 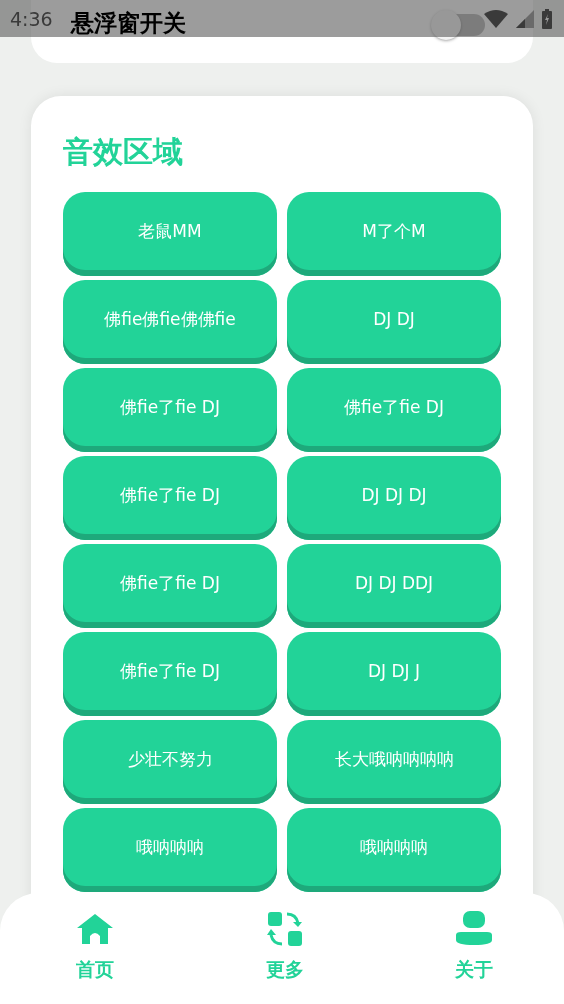 What do you see at coordinates (95, 957) in the screenshot?
I see `nav-tab: 首页` at bounding box center [95, 957].